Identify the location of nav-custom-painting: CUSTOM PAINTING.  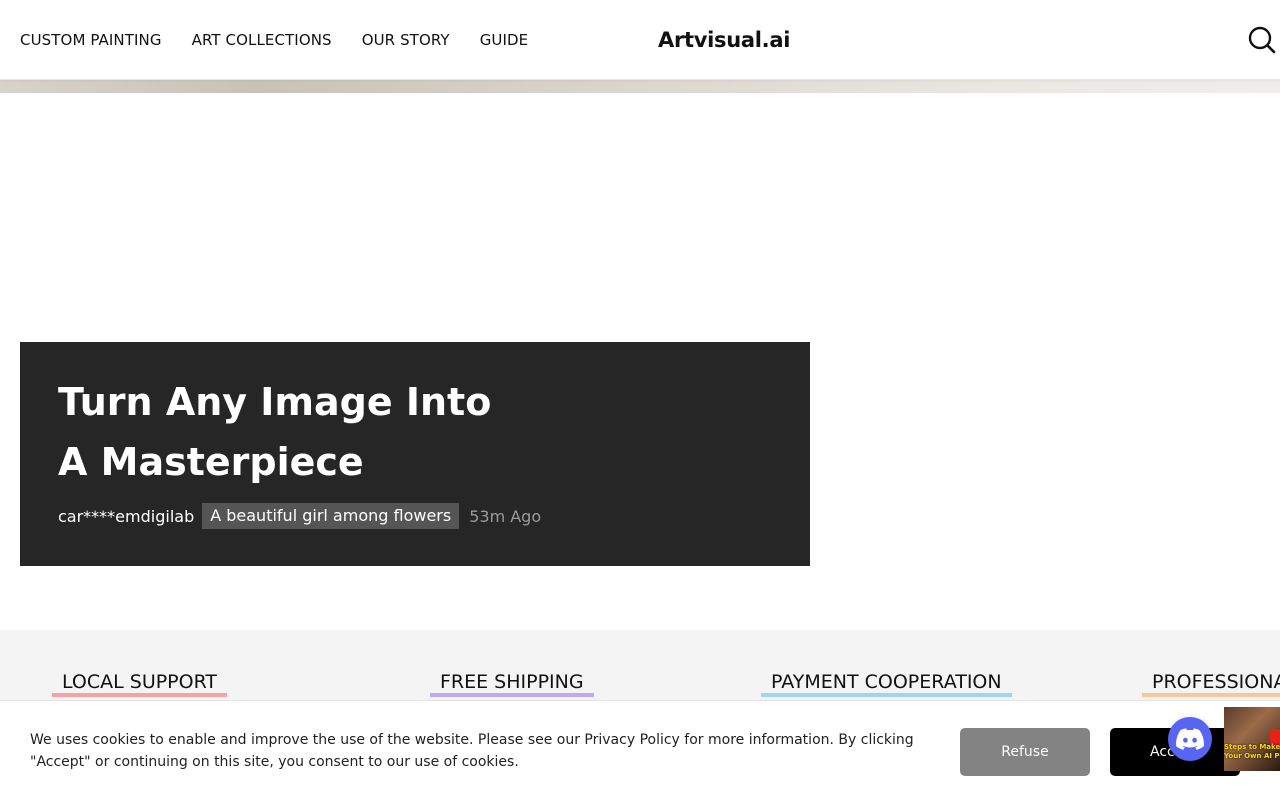
(91, 40).